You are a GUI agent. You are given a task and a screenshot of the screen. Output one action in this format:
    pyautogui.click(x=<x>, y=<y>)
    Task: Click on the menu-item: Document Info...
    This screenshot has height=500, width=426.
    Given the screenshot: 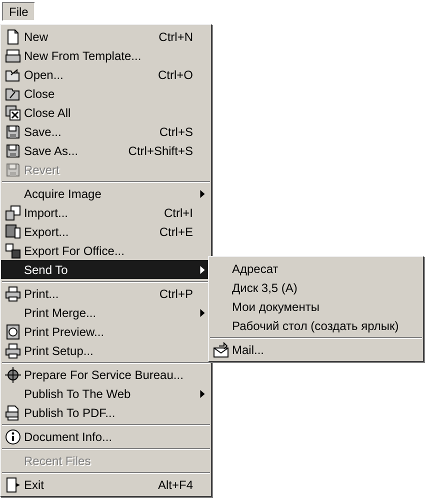 What is the action you would take?
    pyautogui.click(x=106, y=436)
    